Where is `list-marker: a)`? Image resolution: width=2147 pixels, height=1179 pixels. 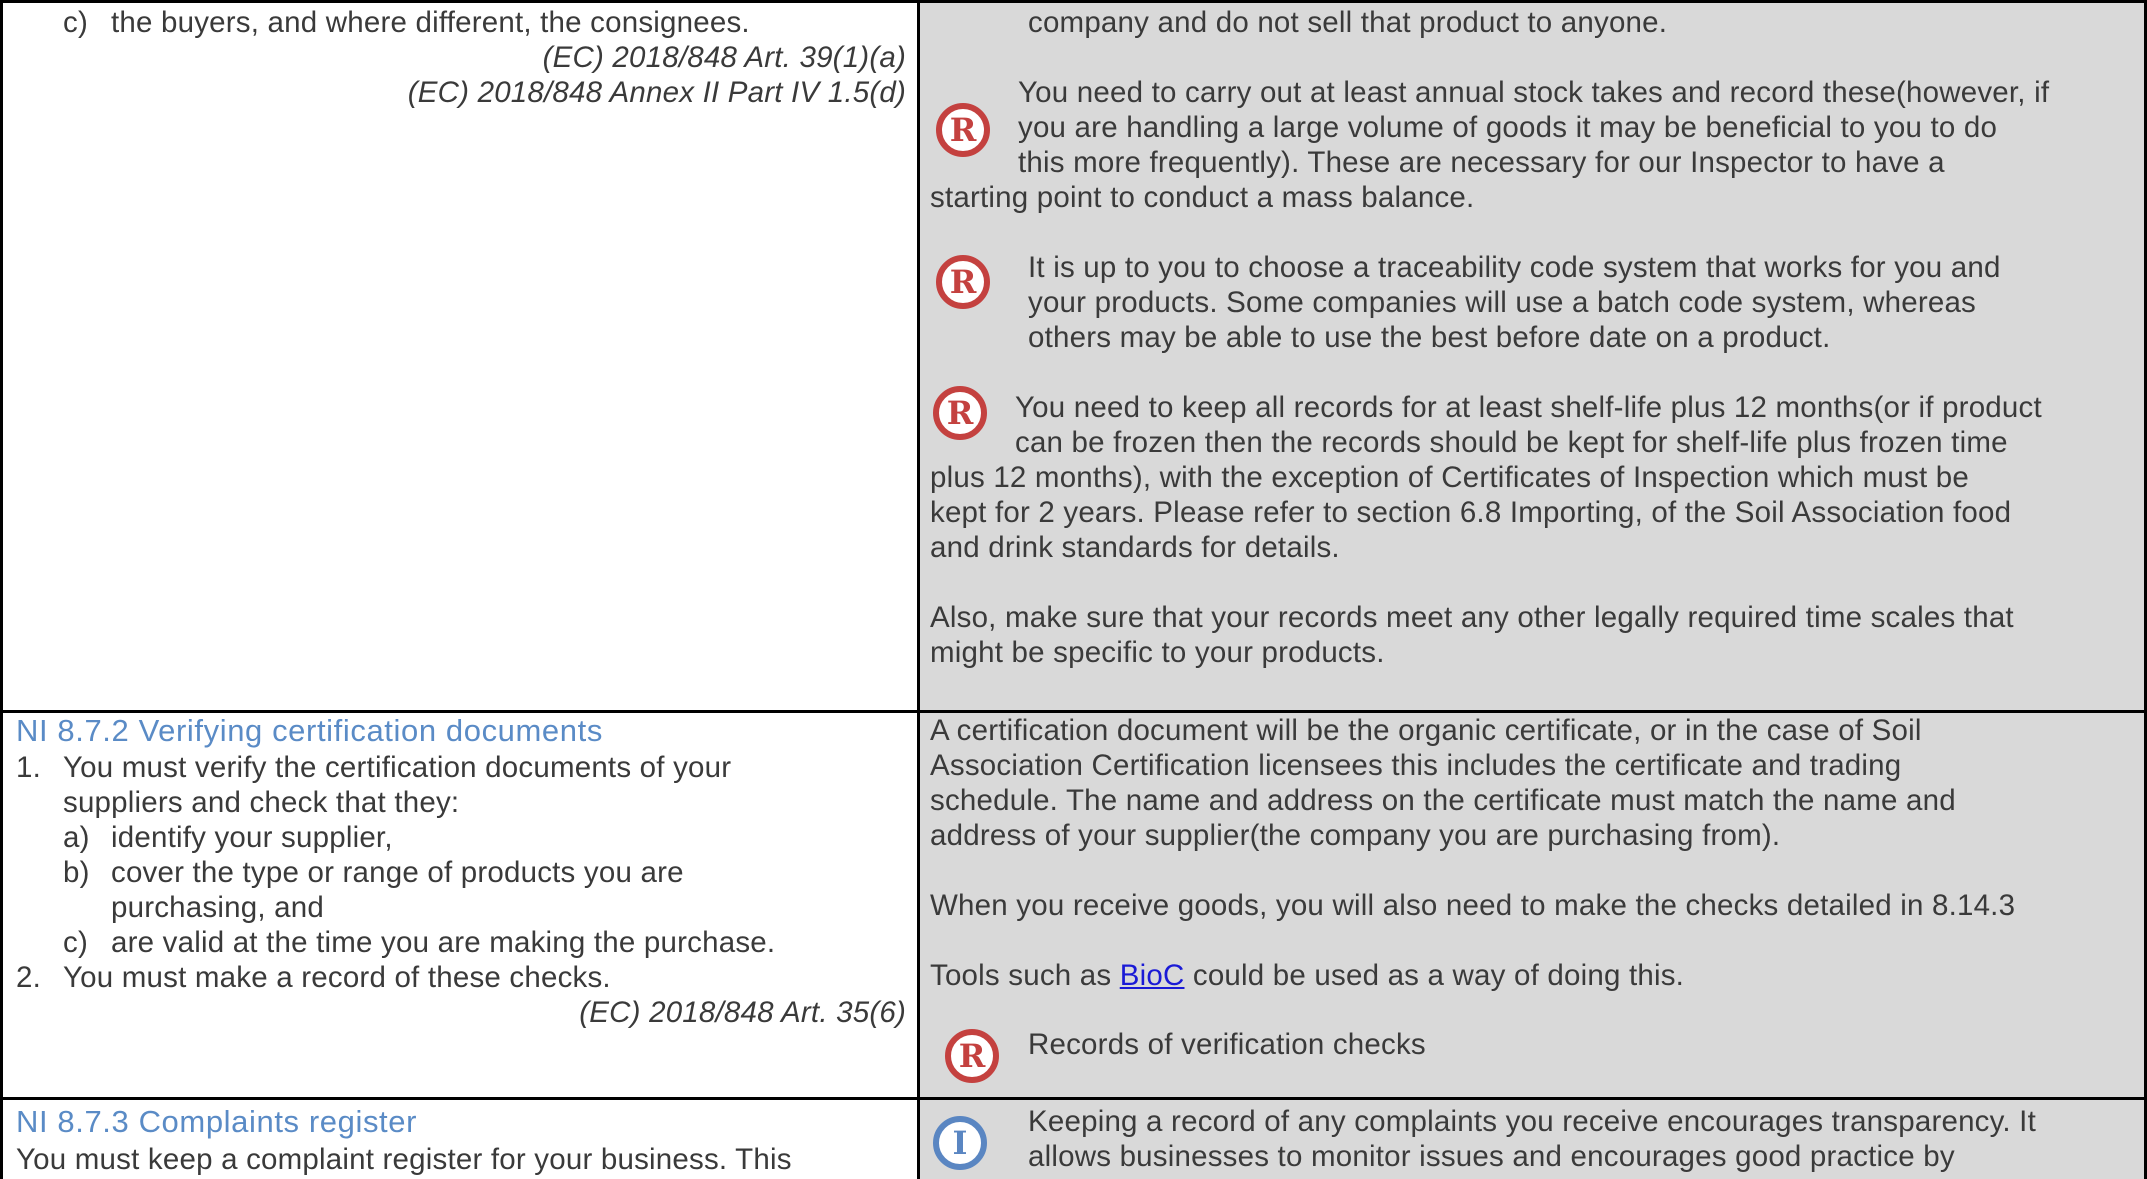
list-marker: a) is located at coordinates (76, 837).